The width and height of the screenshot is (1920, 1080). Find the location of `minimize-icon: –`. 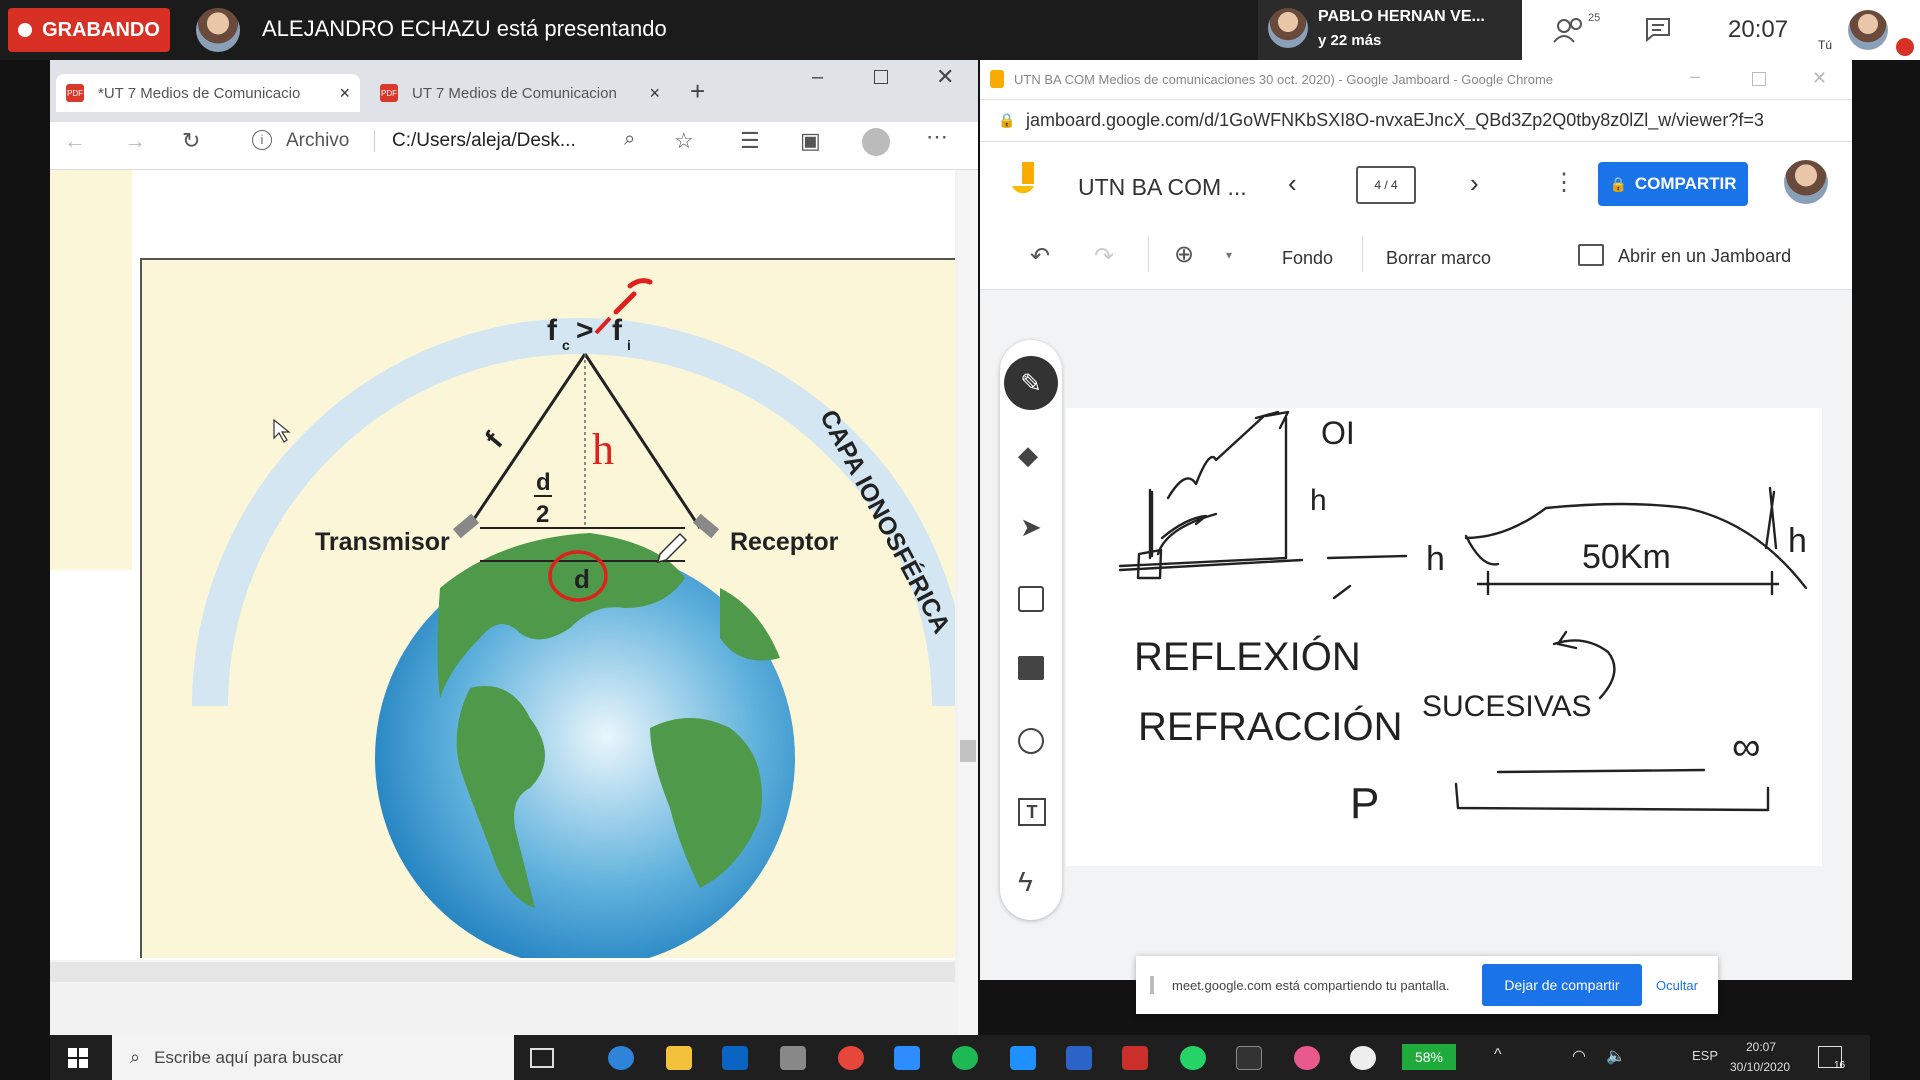

minimize-icon: – is located at coordinates (817, 77).